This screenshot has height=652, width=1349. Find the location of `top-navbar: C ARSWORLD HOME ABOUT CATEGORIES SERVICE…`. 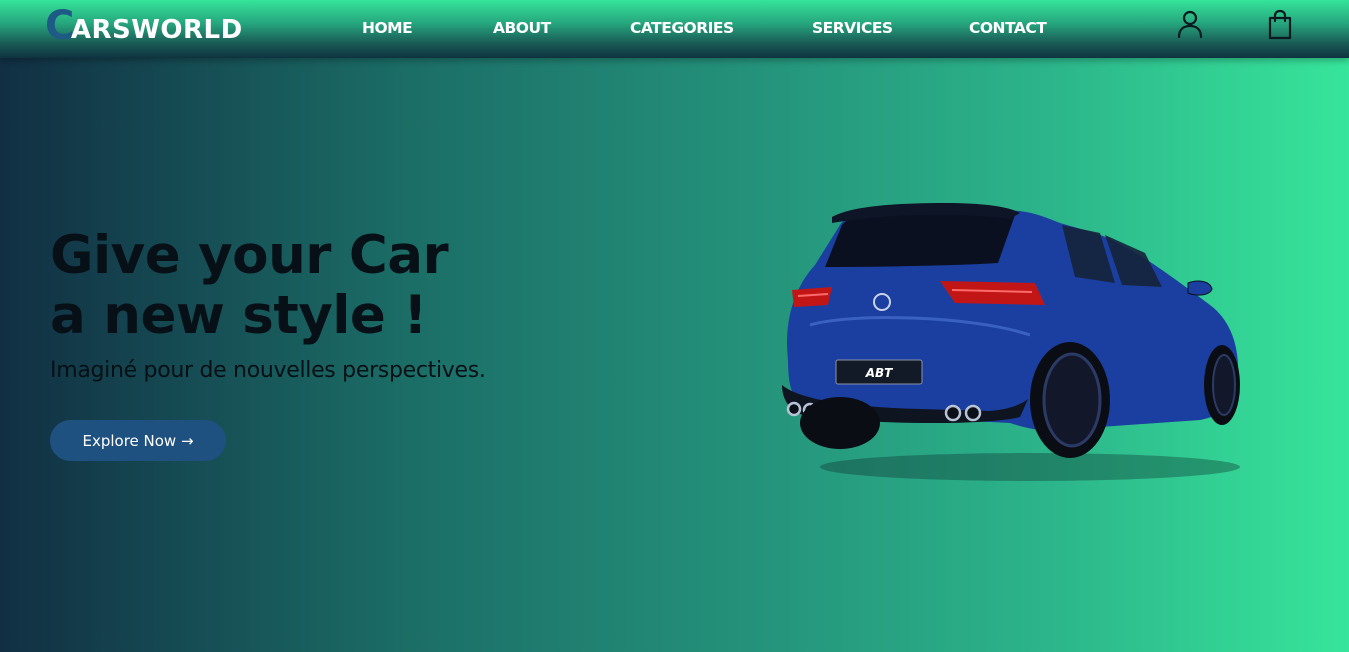

top-navbar: C ARSWORLD HOME ABOUT CATEGORIES SERVICE… is located at coordinates (674, 29).